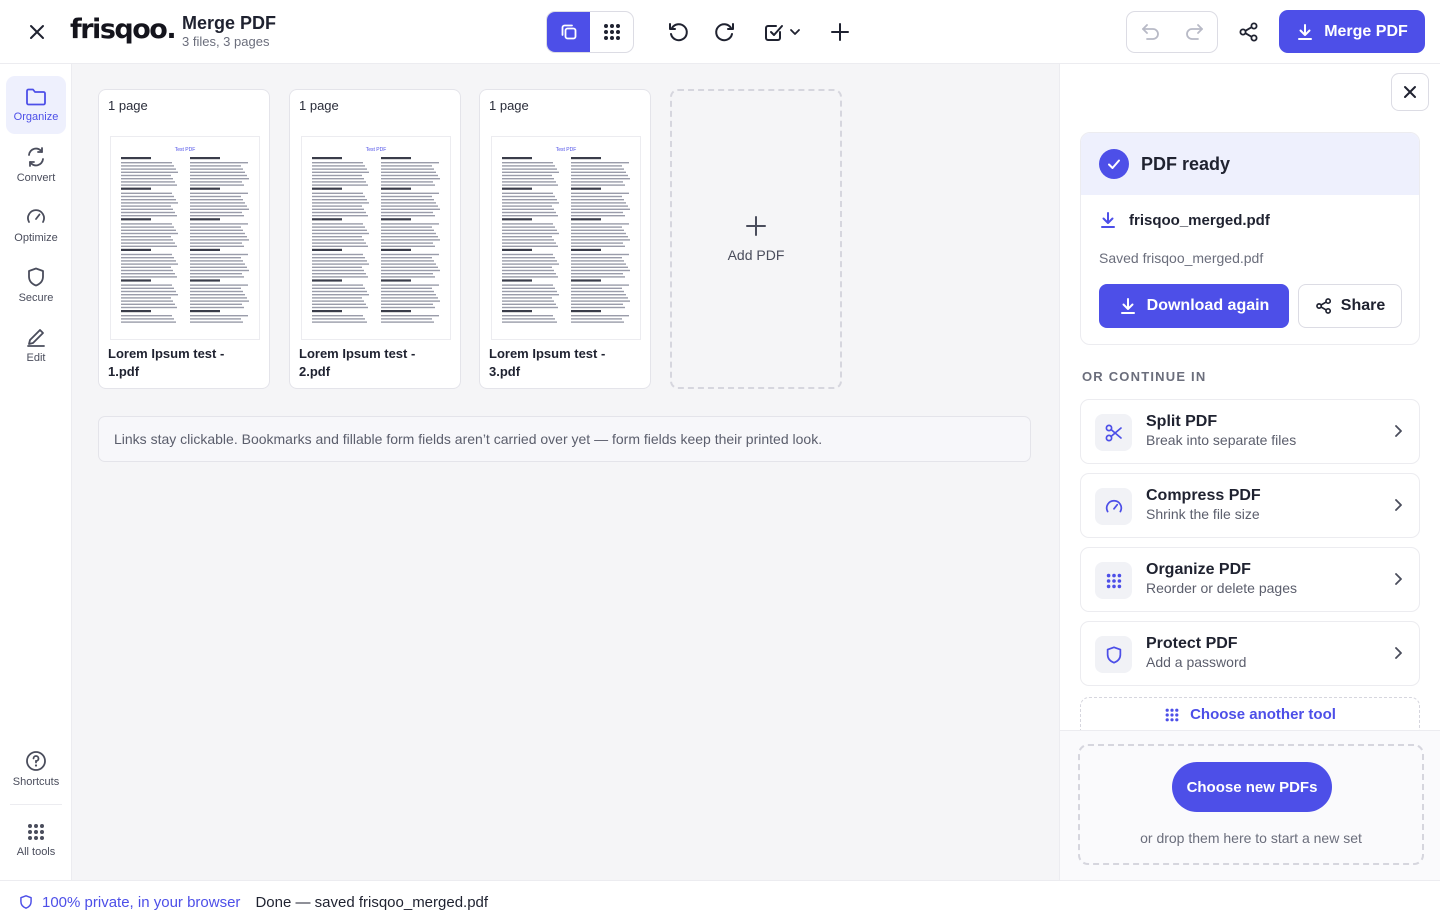 This screenshot has height=923, width=1440. Describe the element at coordinates (1249, 32) in the screenshot. I see `share-icon` at that location.